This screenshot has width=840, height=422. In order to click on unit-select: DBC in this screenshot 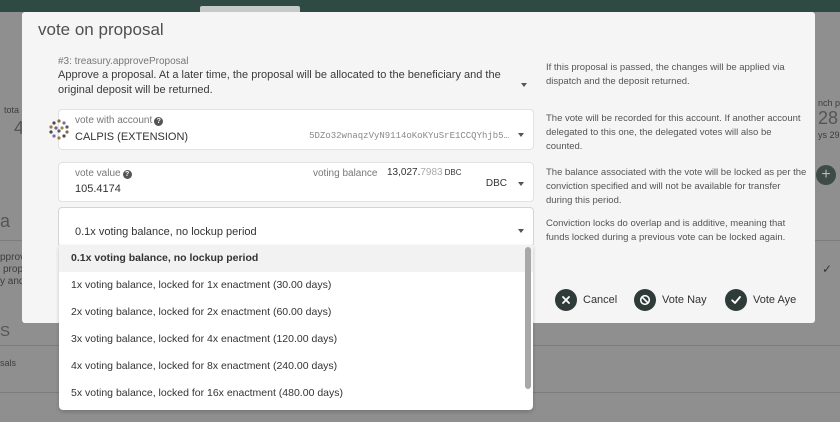, I will do `click(496, 183)`.